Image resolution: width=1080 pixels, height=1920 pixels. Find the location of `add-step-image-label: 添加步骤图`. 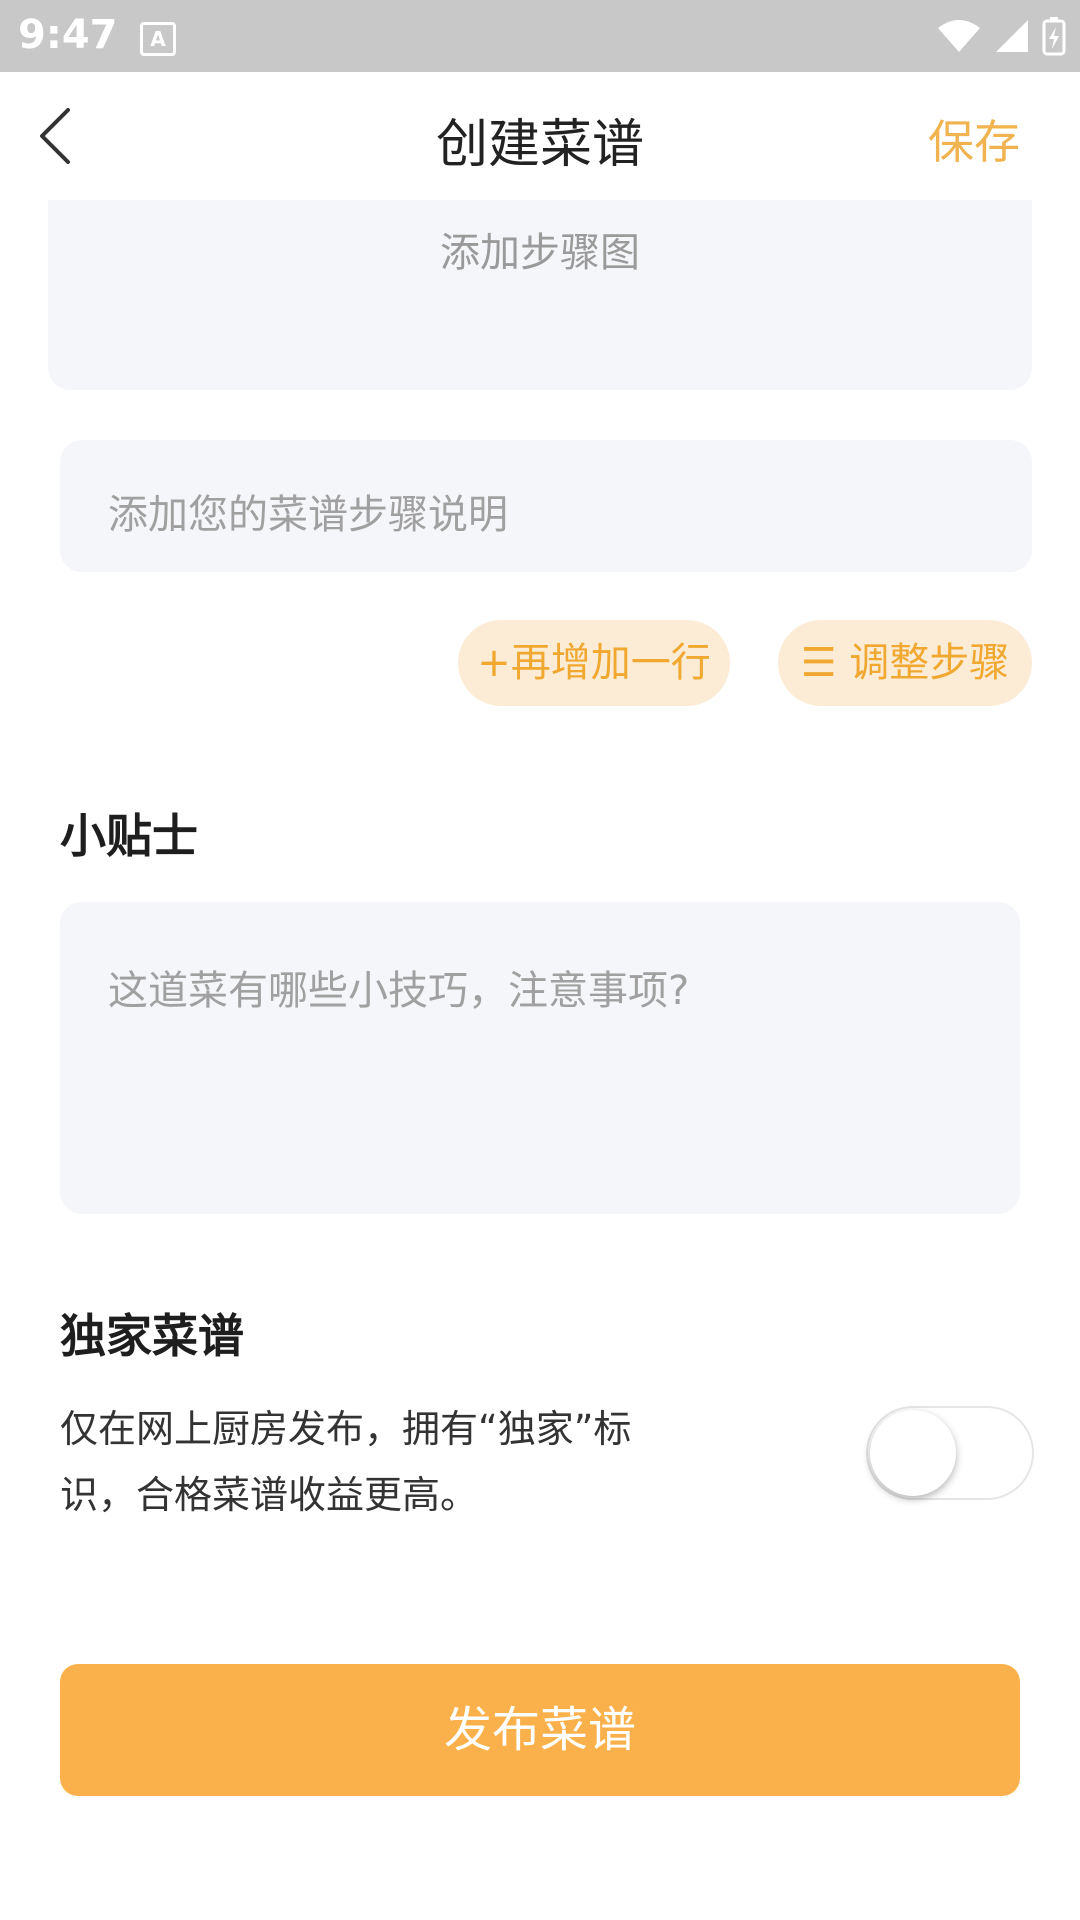

add-step-image-label: 添加步骤图 is located at coordinates (540, 253).